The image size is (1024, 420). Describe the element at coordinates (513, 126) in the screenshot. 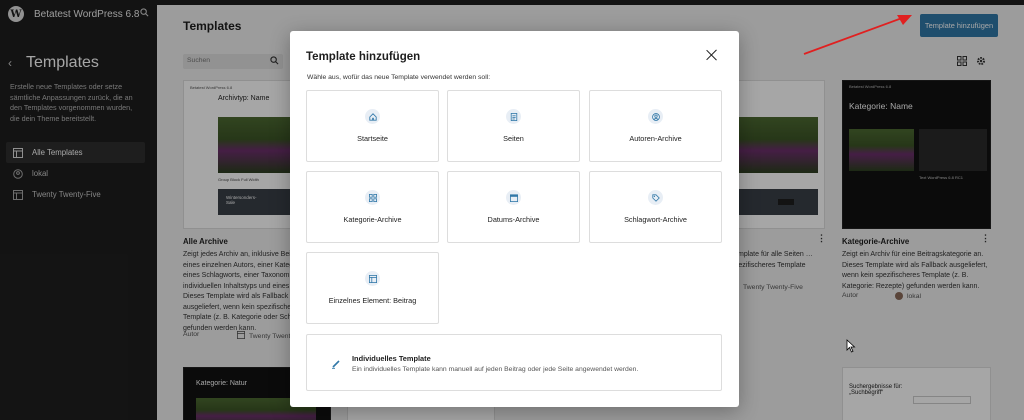

I see `template-option-seiten: Seiten` at that location.